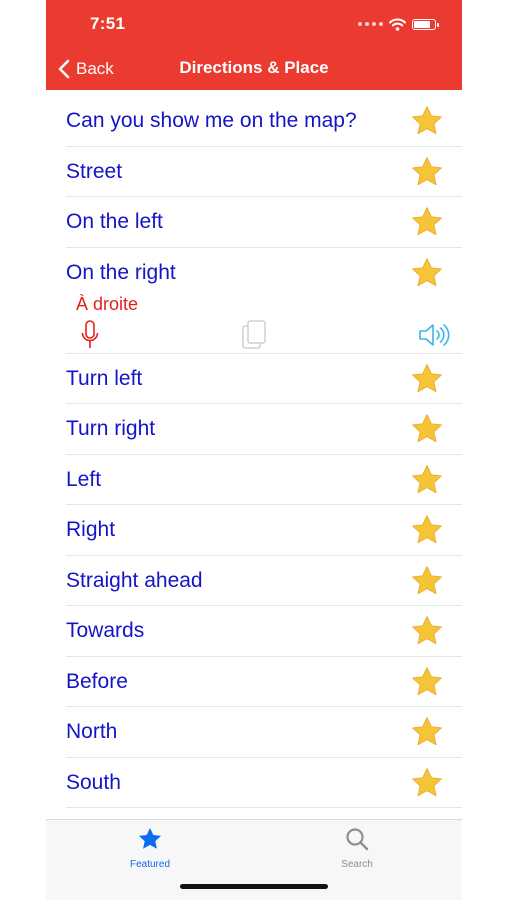  Describe the element at coordinates (254, 45) in the screenshot. I see `navigation-header: 7:51 Back Directions & Place` at that location.